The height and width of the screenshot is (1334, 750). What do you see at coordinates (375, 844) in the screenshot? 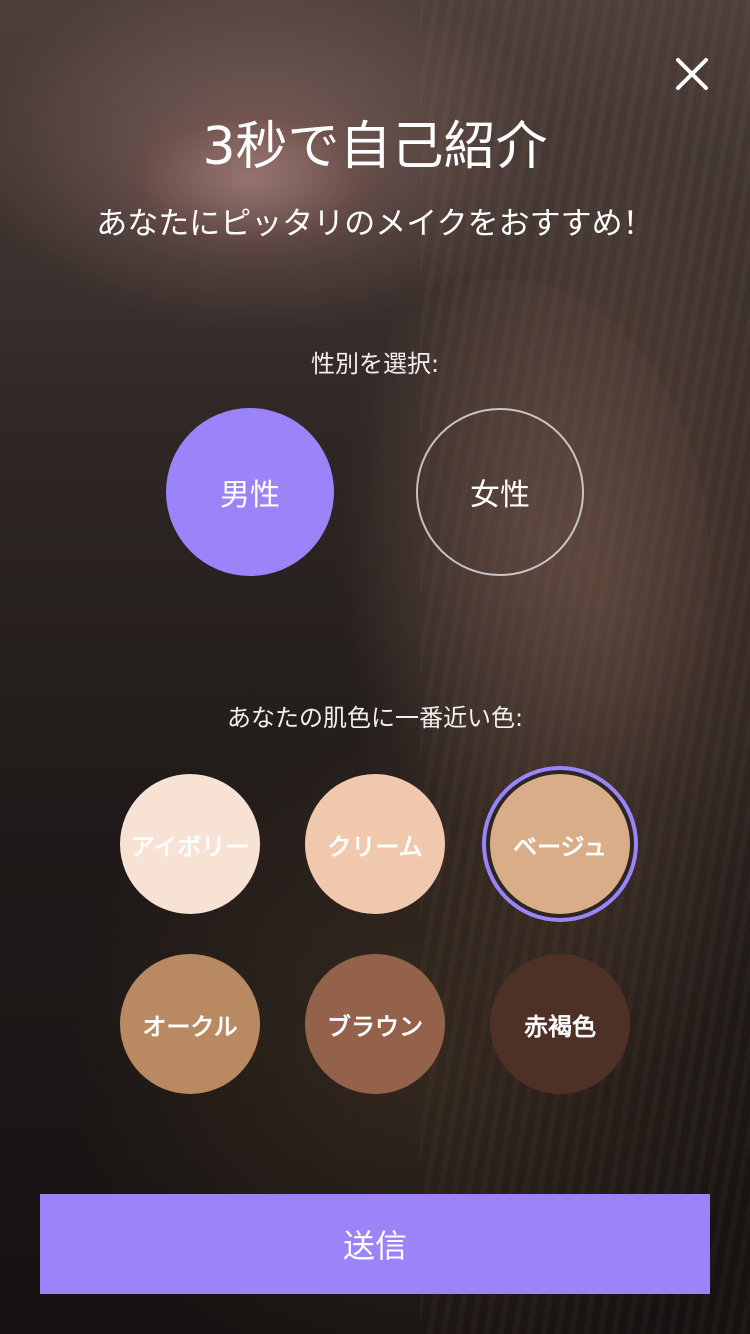
I see `skin-tone-cream: クリーム` at bounding box center [375, 844].